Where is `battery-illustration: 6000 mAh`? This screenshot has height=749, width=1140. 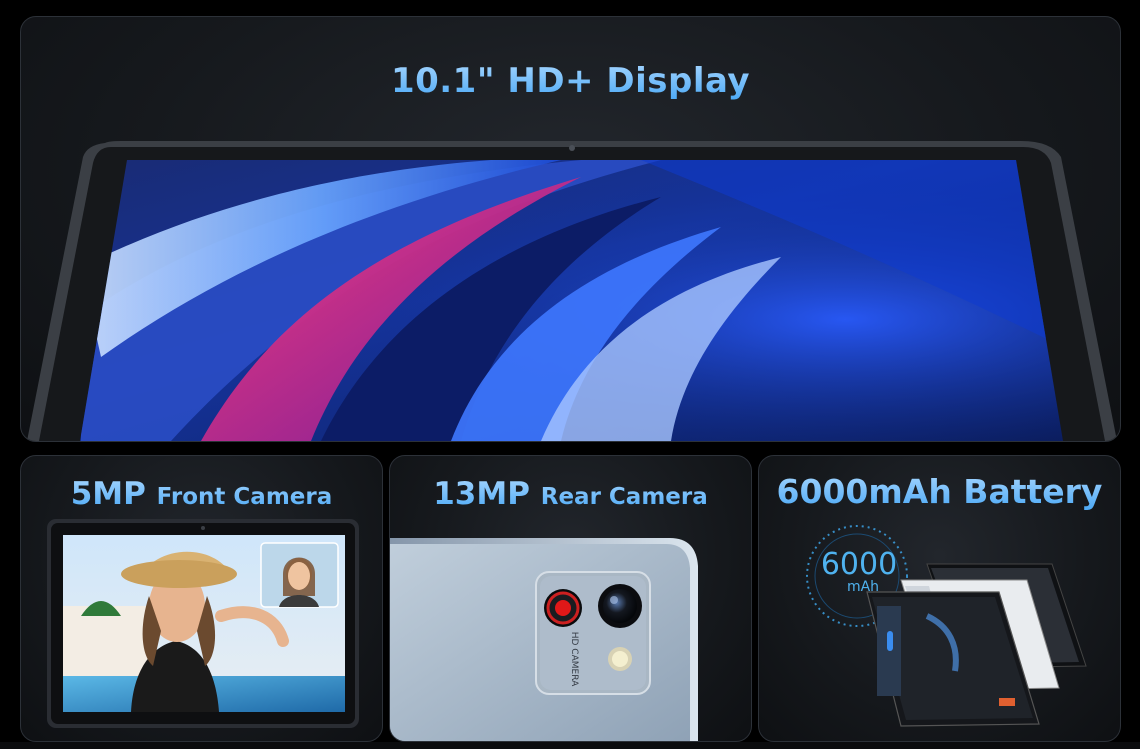
battery-illustration: 6000 mAh is located at coordinates (946, 626).